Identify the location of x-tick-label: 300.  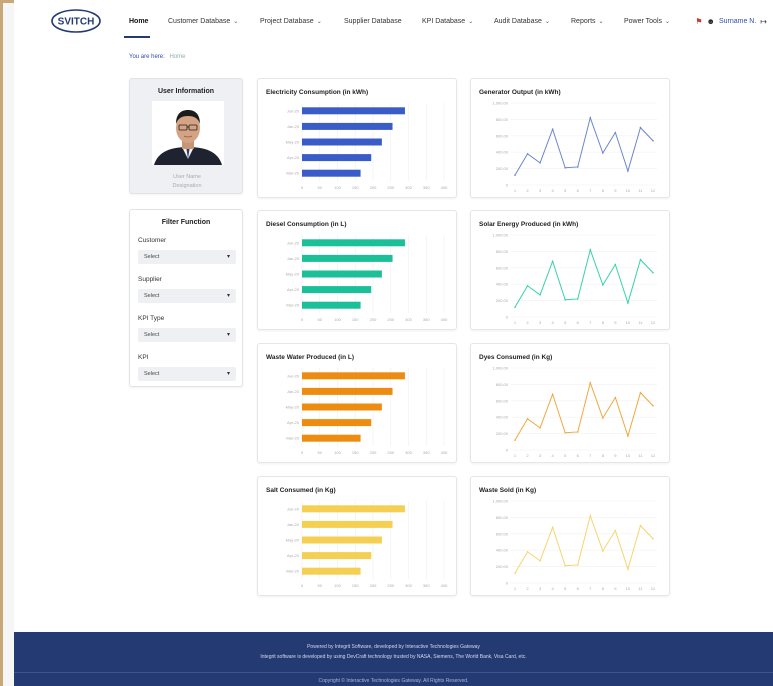
(408, 187).